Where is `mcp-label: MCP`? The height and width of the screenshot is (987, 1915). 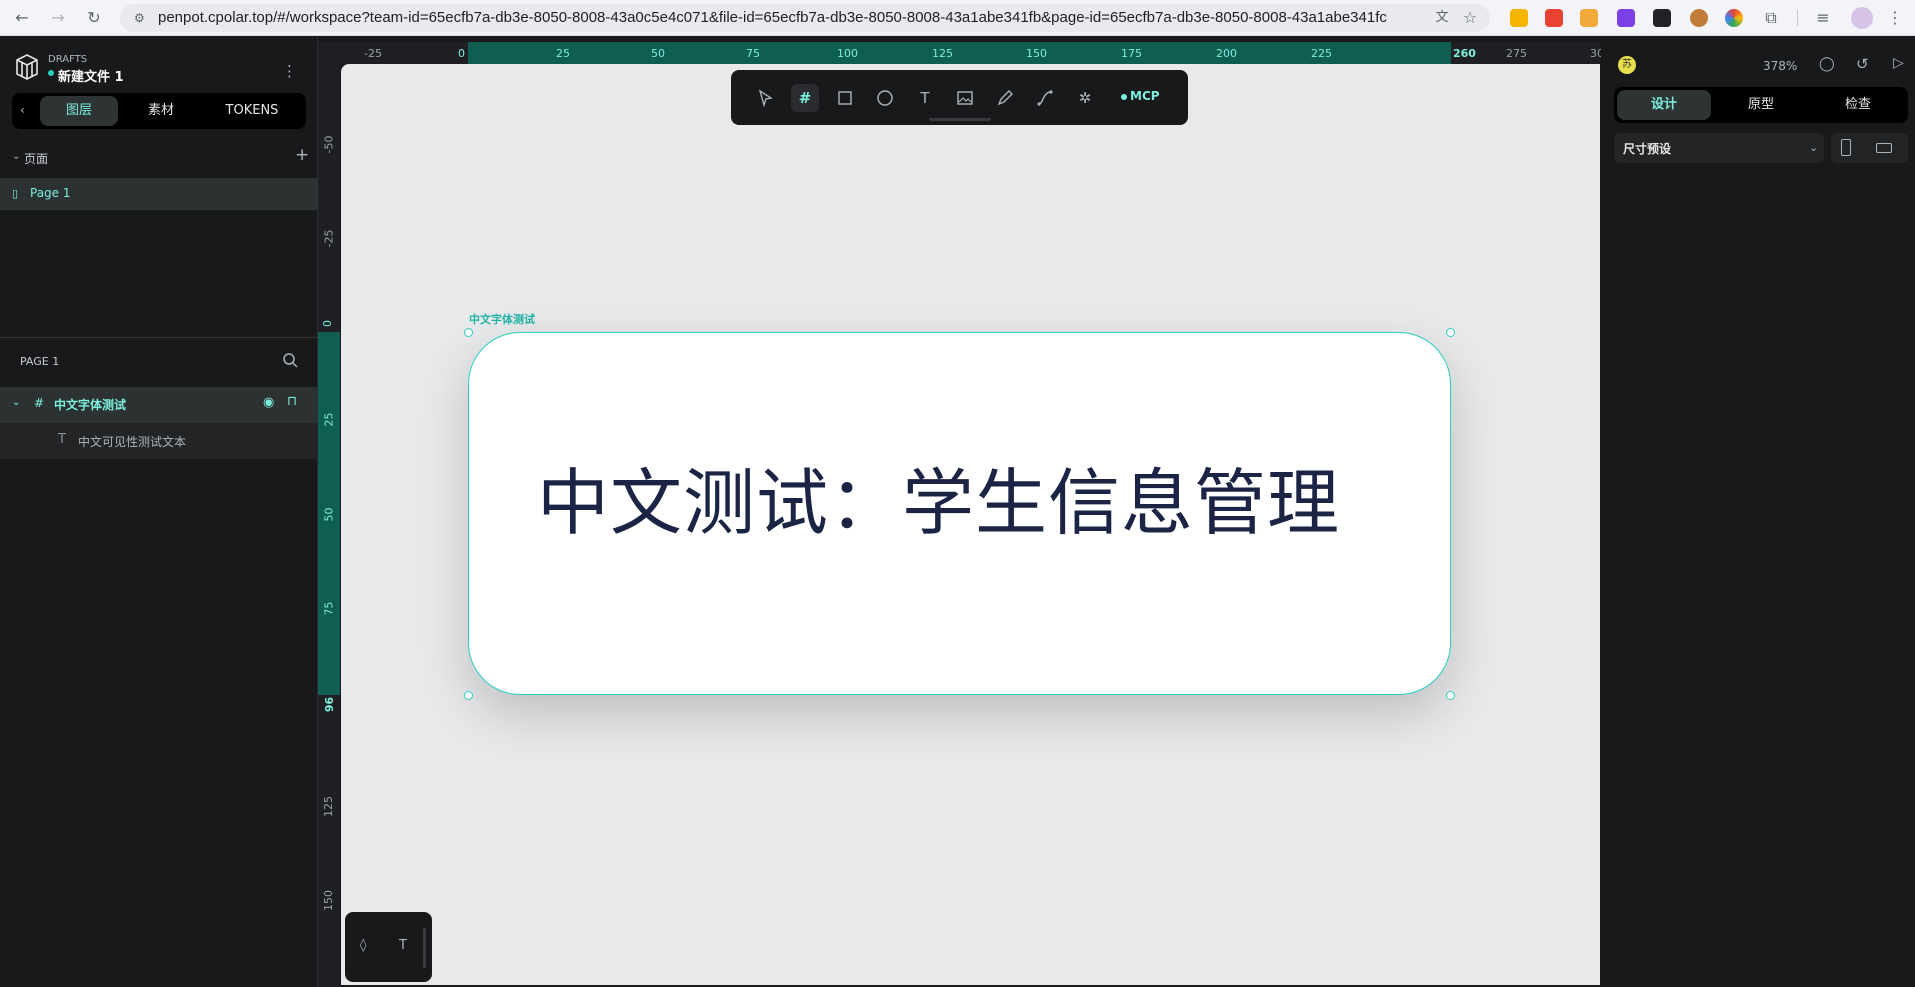
mcp-label: MCP is located at coordinates (1145, 96).